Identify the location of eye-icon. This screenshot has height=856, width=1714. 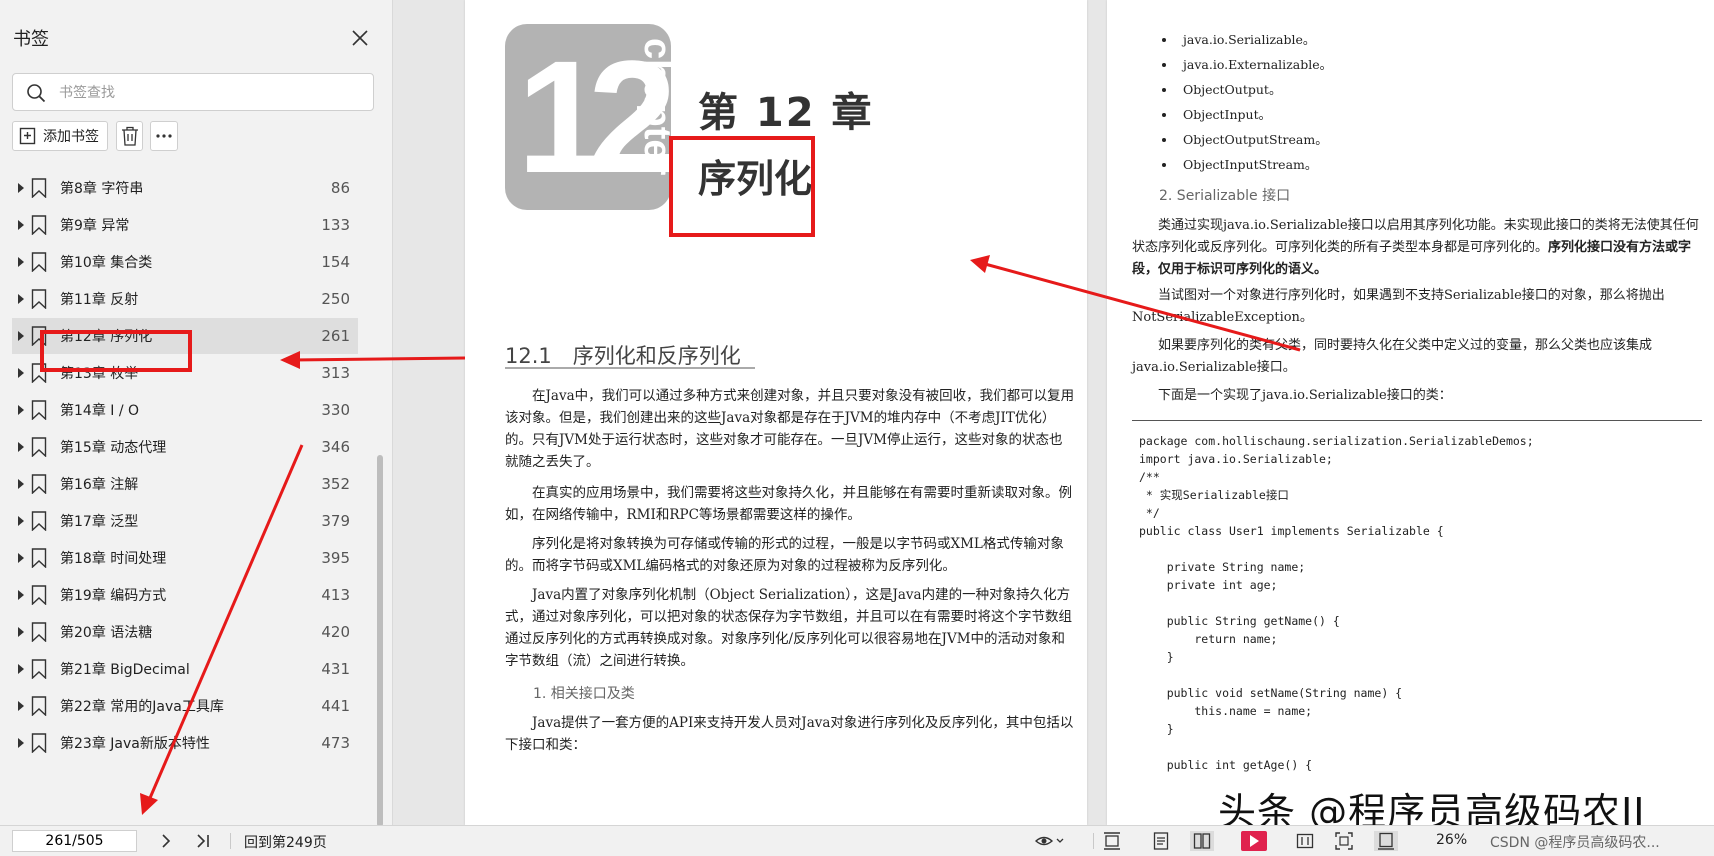
(1049, 841).